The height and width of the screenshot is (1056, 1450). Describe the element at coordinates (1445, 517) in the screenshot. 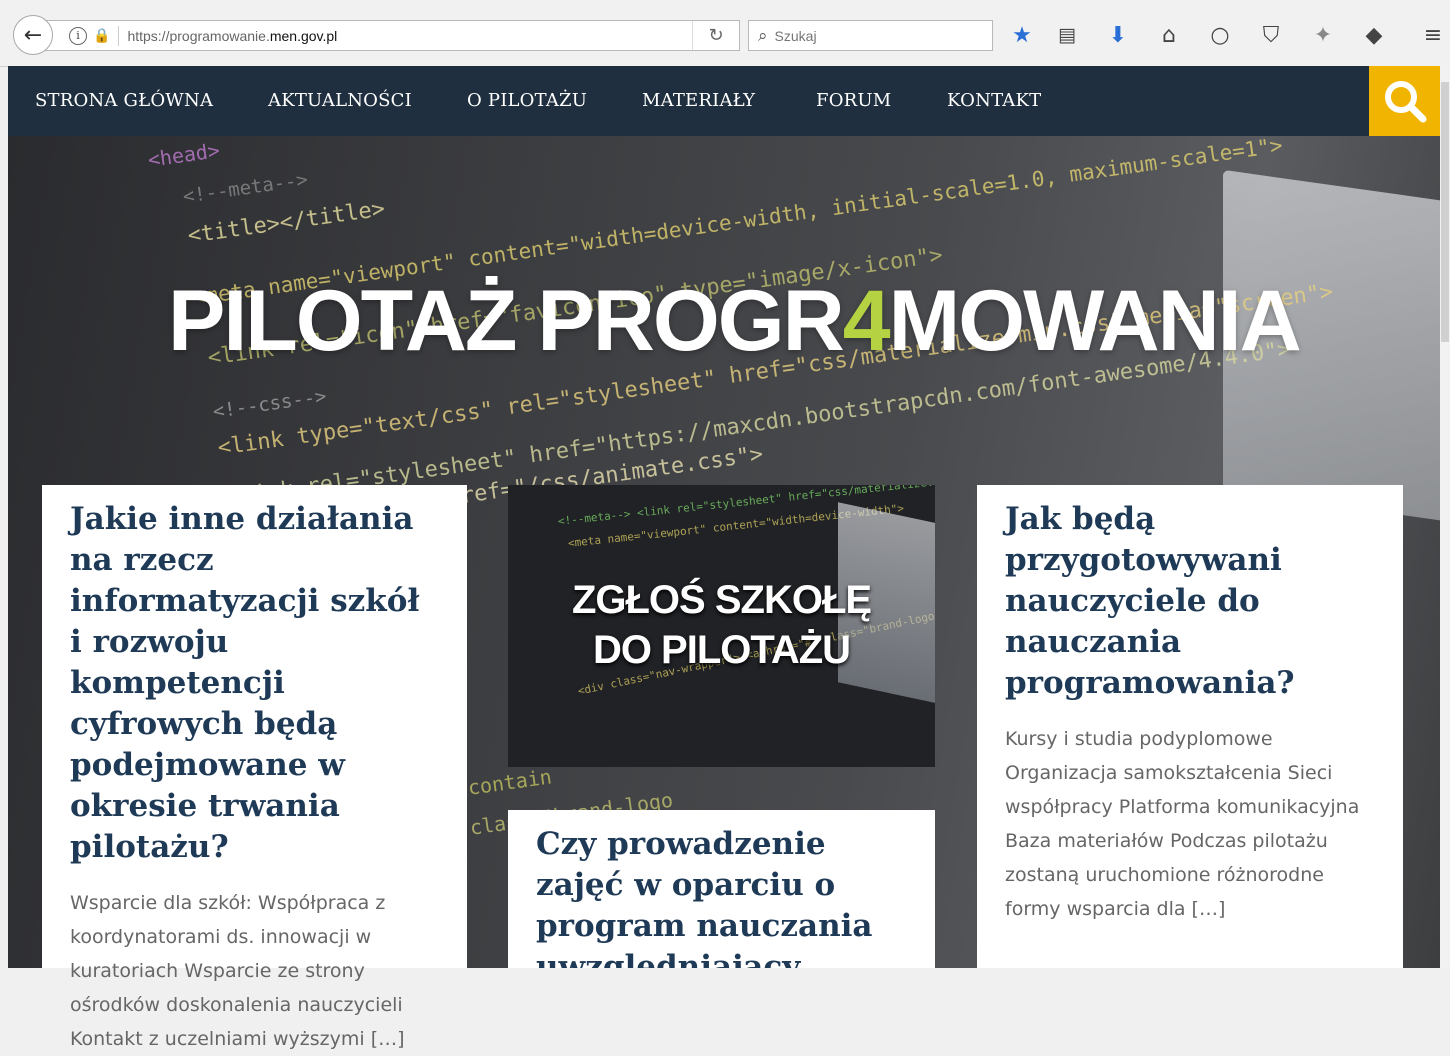

I see `page-scrollbar` at that location.